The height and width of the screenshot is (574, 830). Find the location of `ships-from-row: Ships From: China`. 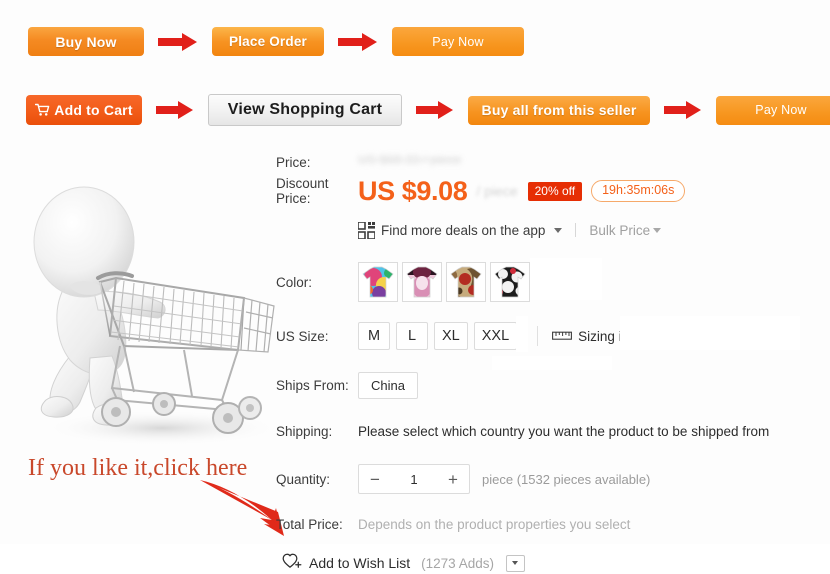

ships-from-row: Ships From: China is located at coordinates (553, 385).